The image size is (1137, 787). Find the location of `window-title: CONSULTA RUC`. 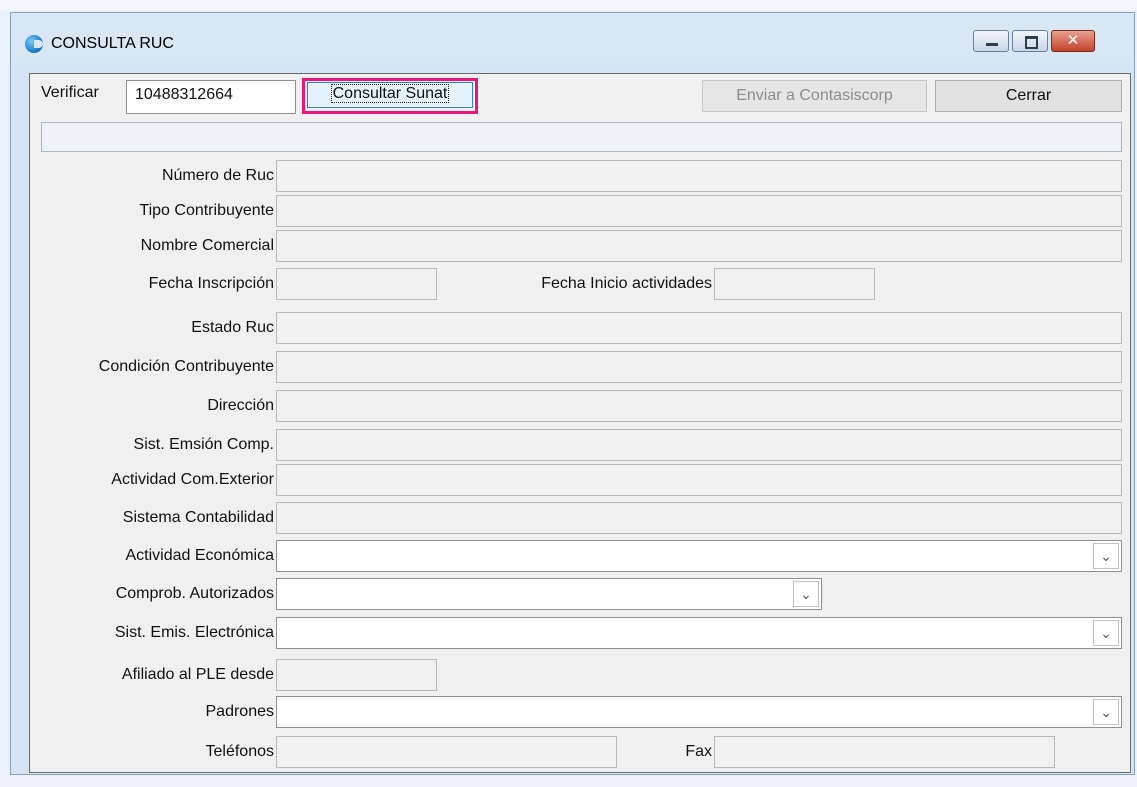

window-title: CONSULTA RUC is located at coordinates (112, 43).